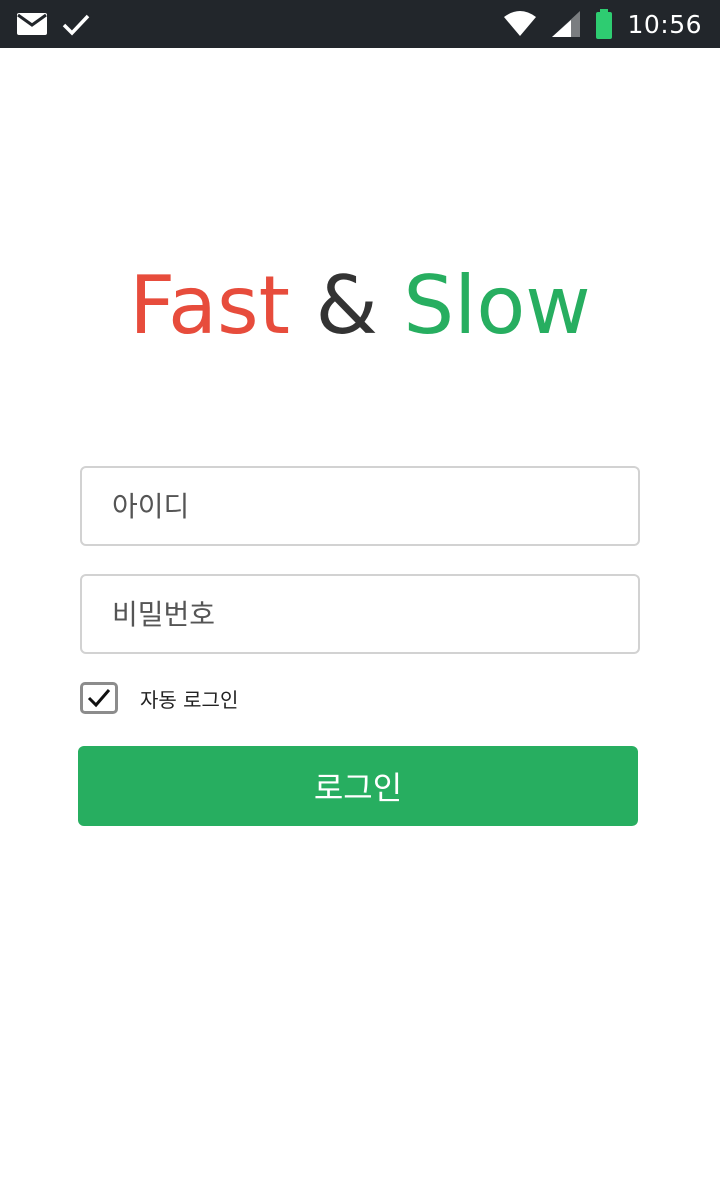  What do you see at coordinates (346, 305) in the screenshot?
I see `title-ampersand: &` at bounding box center [346, 305].